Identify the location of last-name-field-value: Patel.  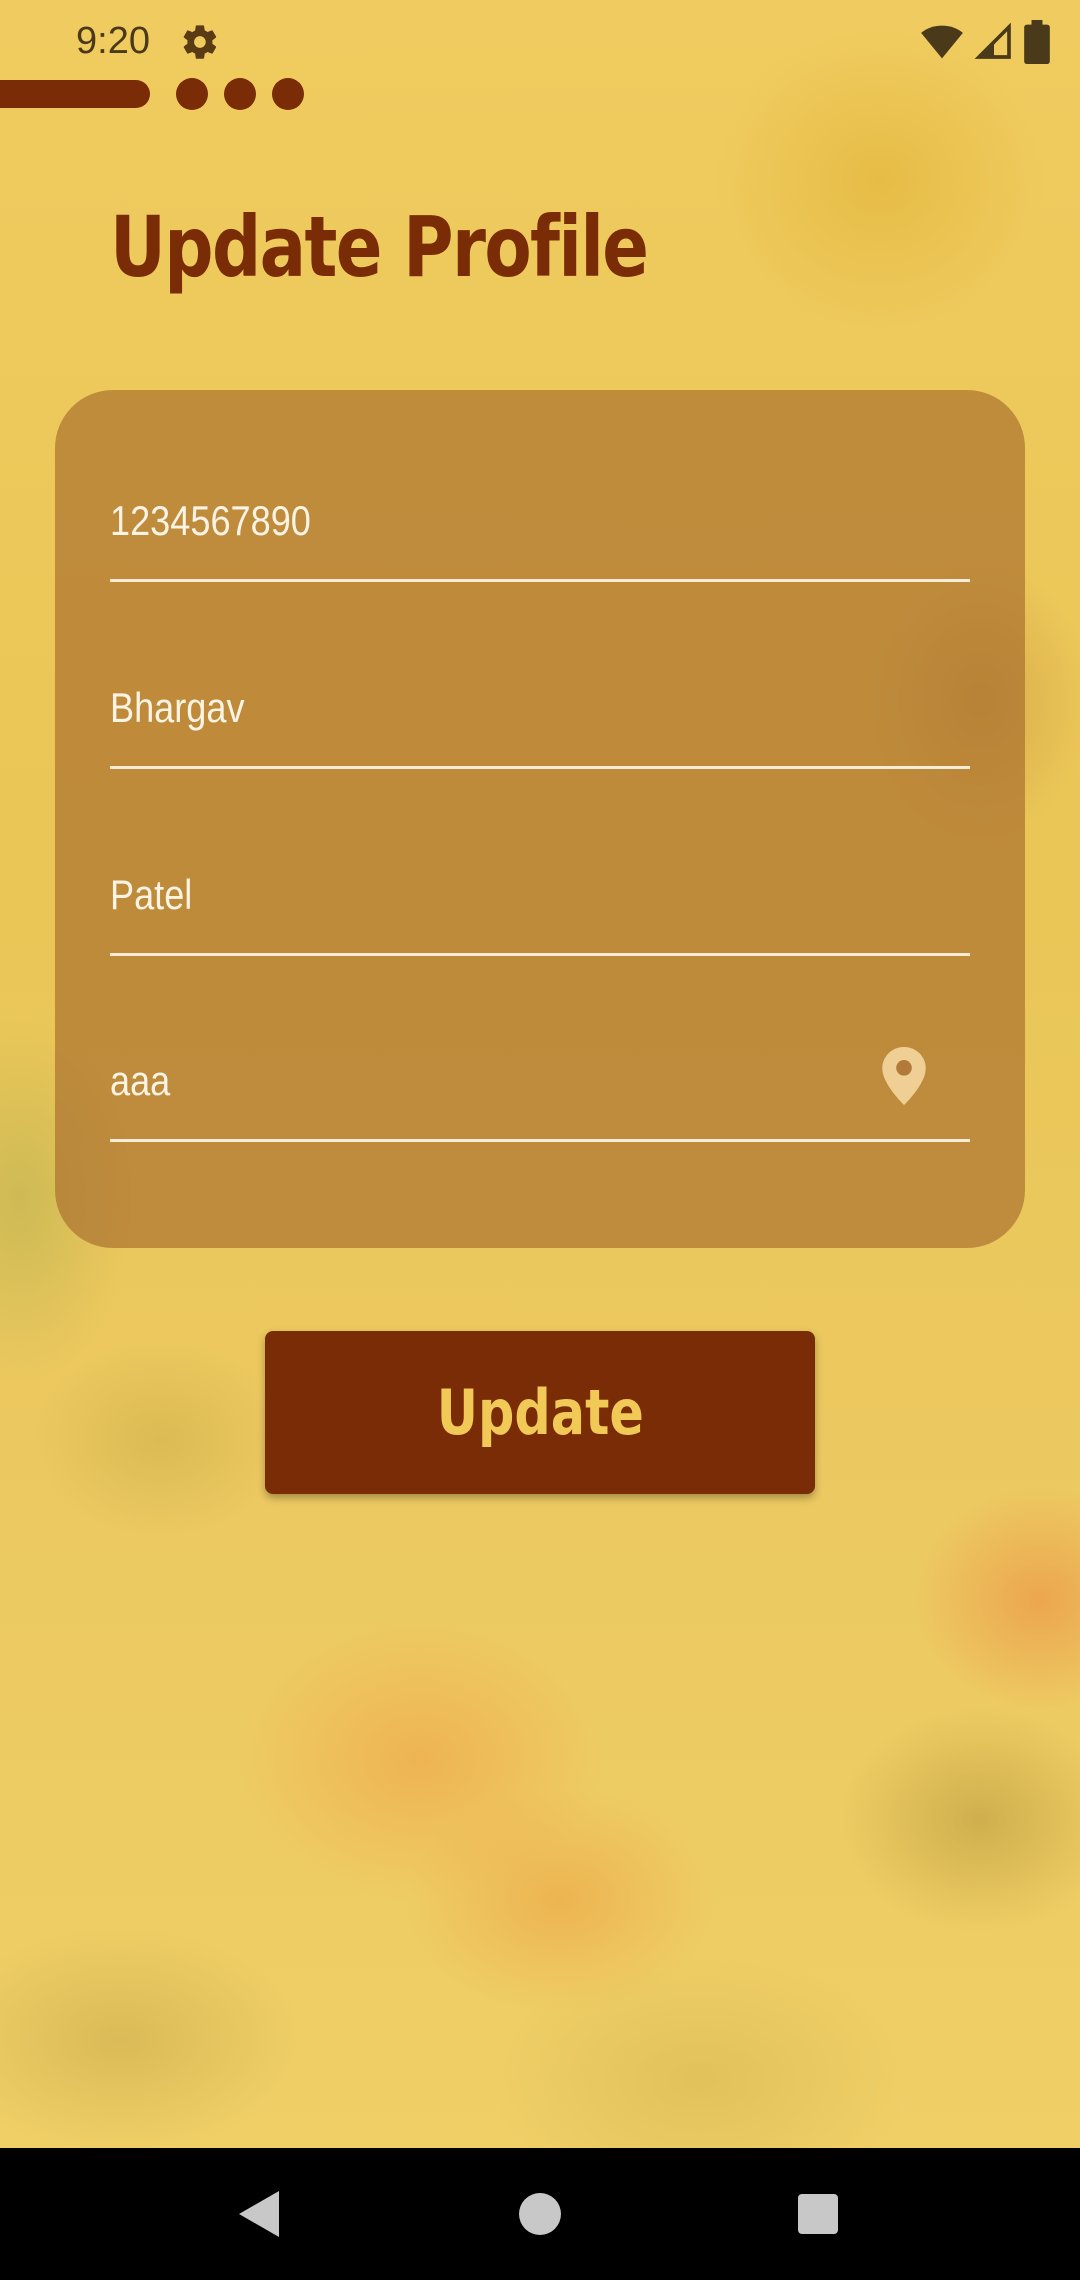
(151, 894).